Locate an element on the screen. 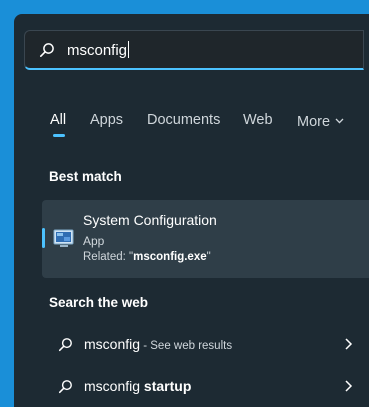 The width and height of the screenshot is (369, 407). tab-all: All is located at coordinates (58, 120).